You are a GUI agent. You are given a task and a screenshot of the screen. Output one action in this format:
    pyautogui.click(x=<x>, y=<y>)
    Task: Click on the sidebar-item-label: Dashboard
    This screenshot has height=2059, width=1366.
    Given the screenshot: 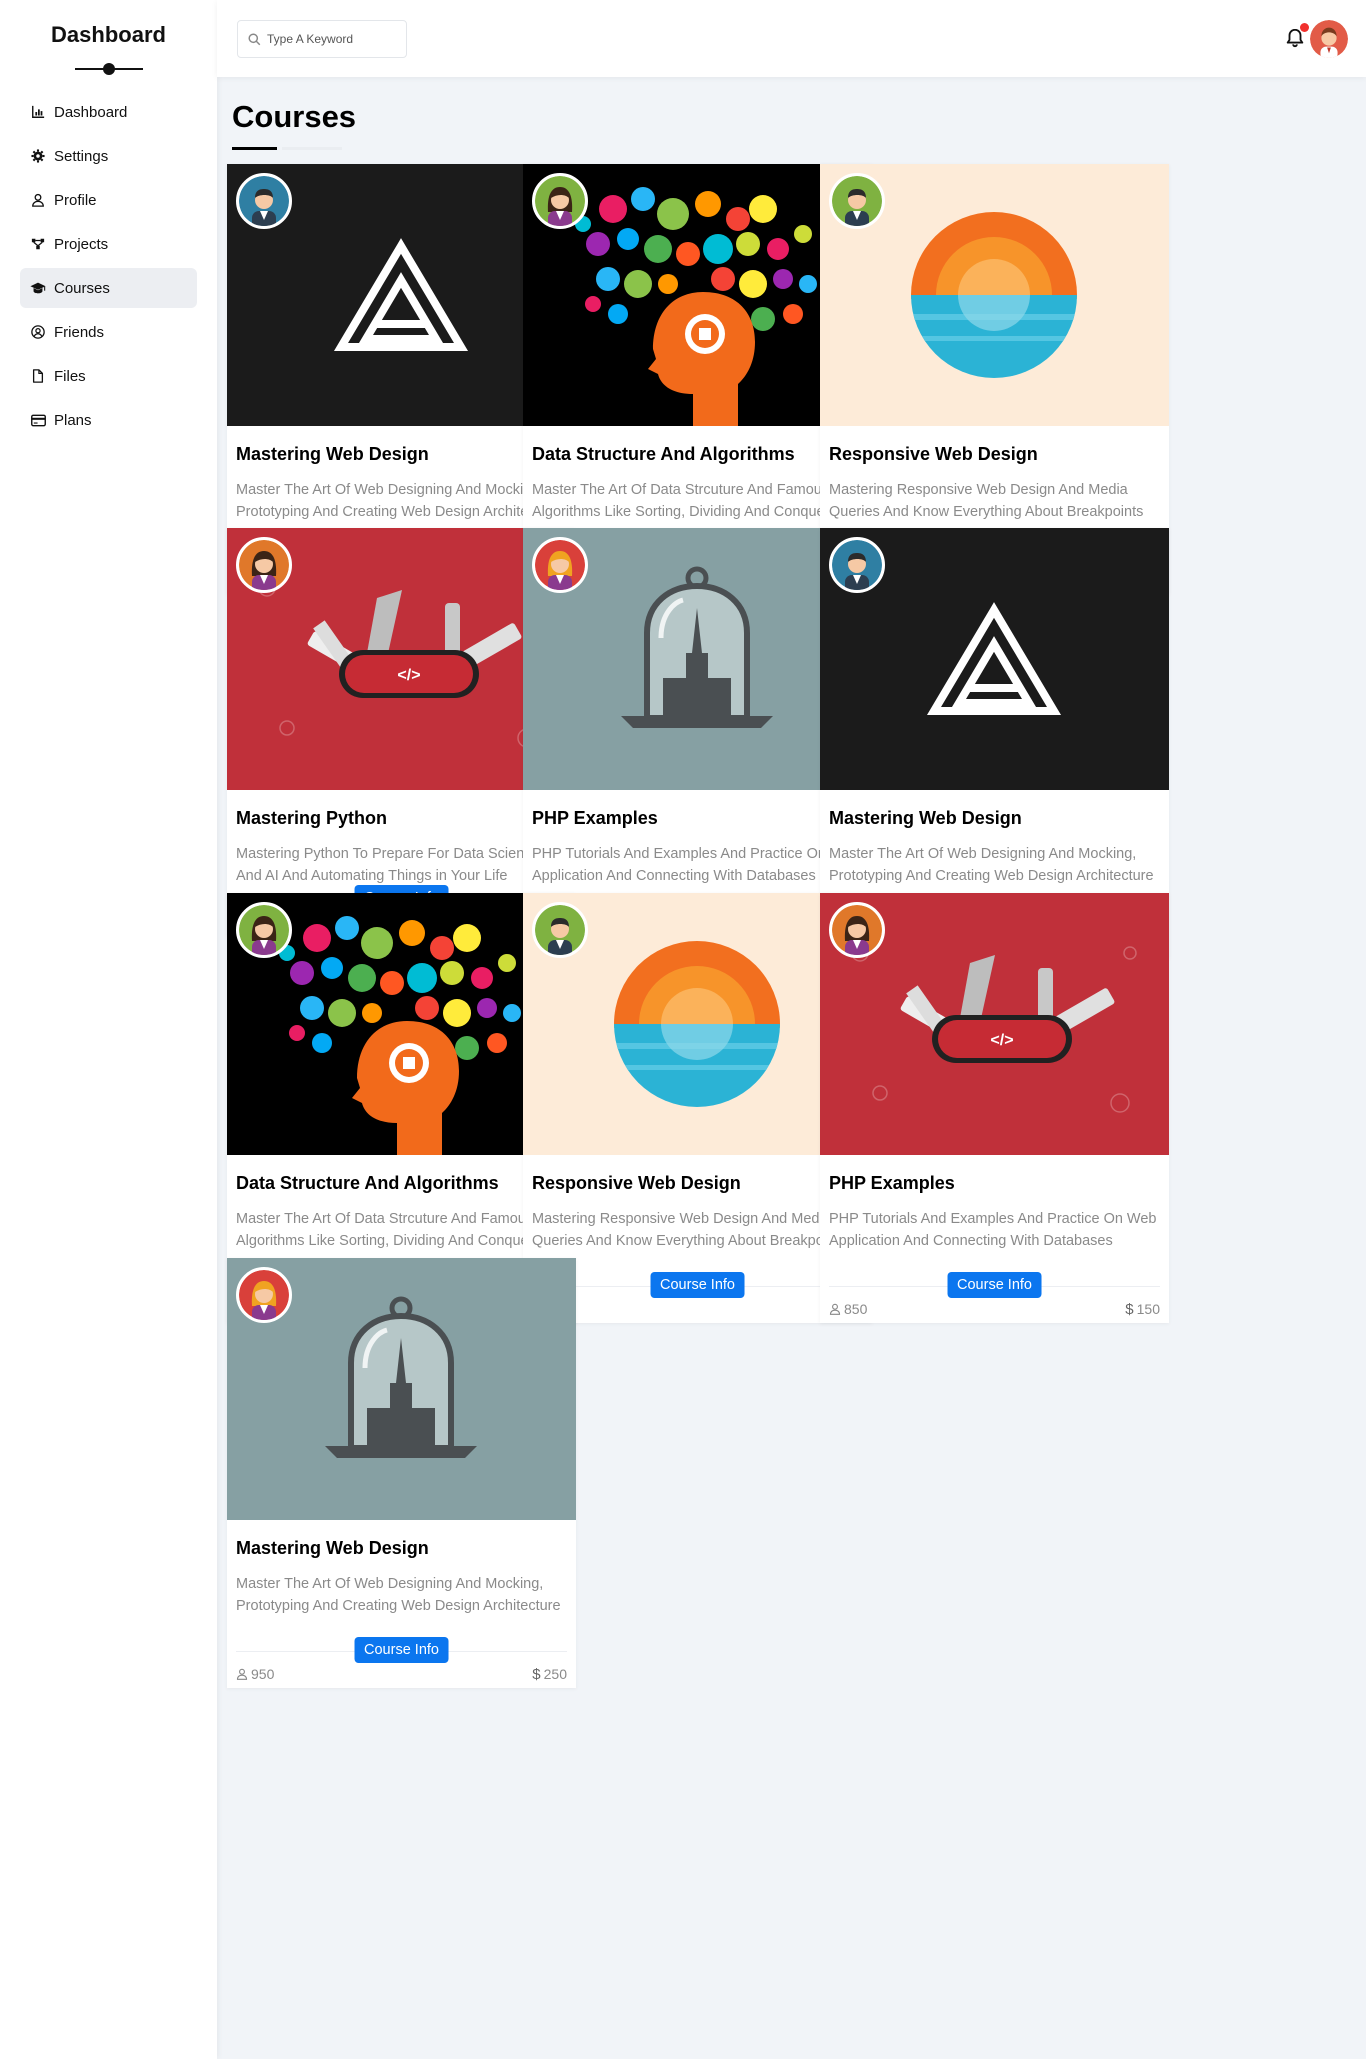 What is the action you would take?
    pyautogui.click(x=91, y=112)
    